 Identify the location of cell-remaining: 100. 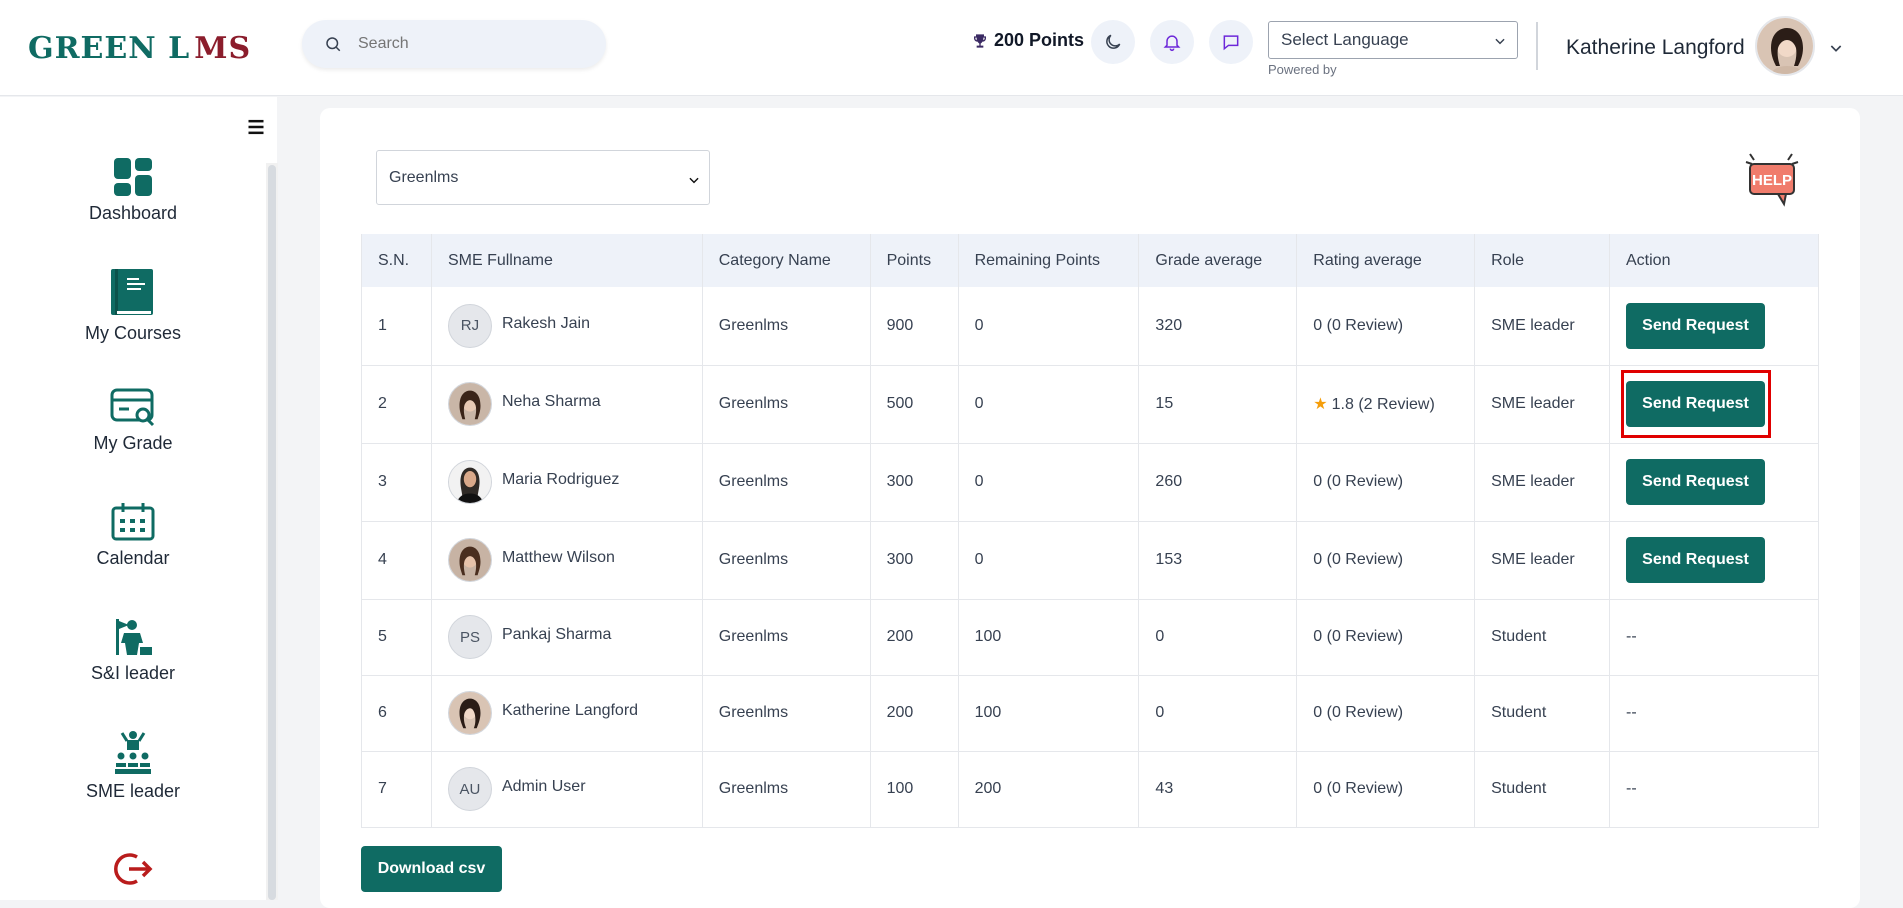
(1049, 637).